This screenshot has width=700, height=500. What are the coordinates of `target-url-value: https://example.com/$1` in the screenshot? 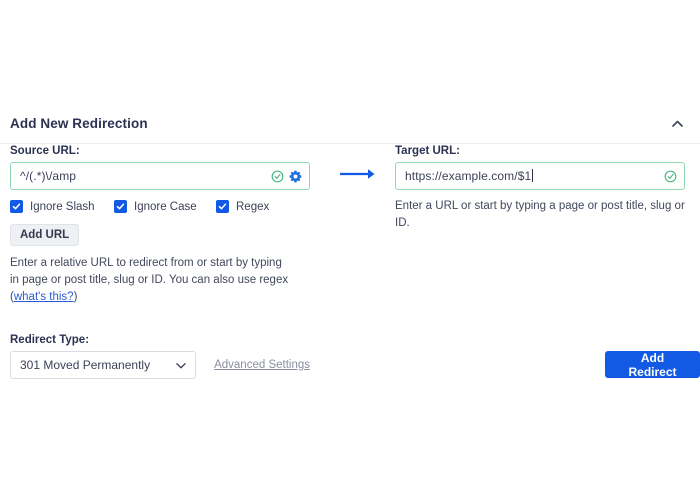 It's located at (468, 176).